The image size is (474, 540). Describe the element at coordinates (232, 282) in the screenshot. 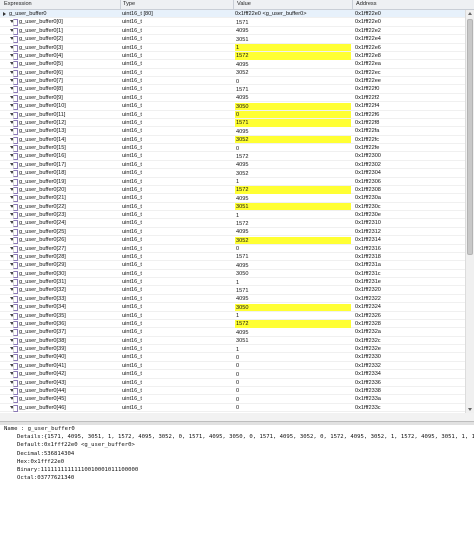

I see `table-row: g_user_buffer0[31] uint16_t 1 0x1fff231e` at that location.